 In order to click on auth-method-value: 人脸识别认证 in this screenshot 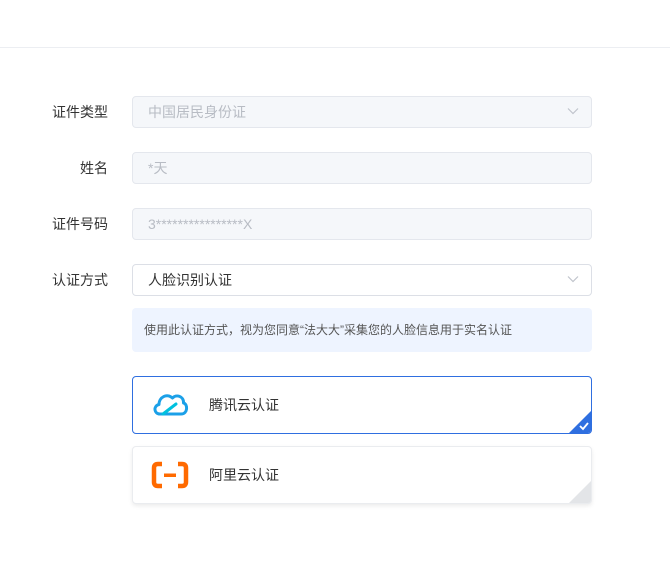, I will do `click(190, 280)`.